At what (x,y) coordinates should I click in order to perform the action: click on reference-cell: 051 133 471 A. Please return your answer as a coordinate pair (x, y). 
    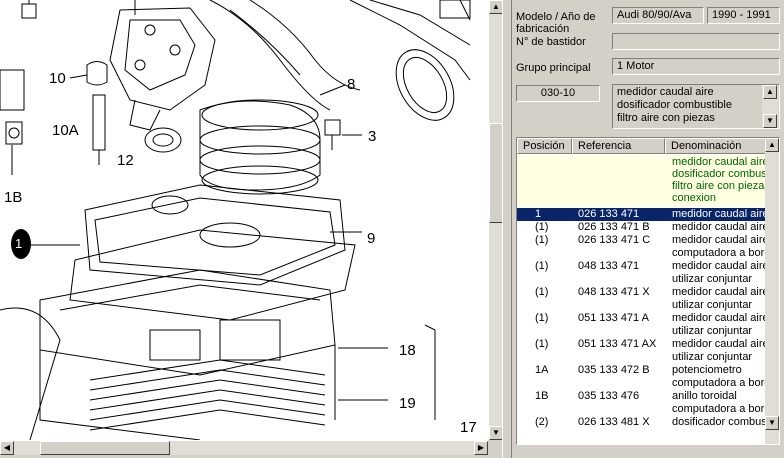
    Looking at the image, I should click on (613, 318).